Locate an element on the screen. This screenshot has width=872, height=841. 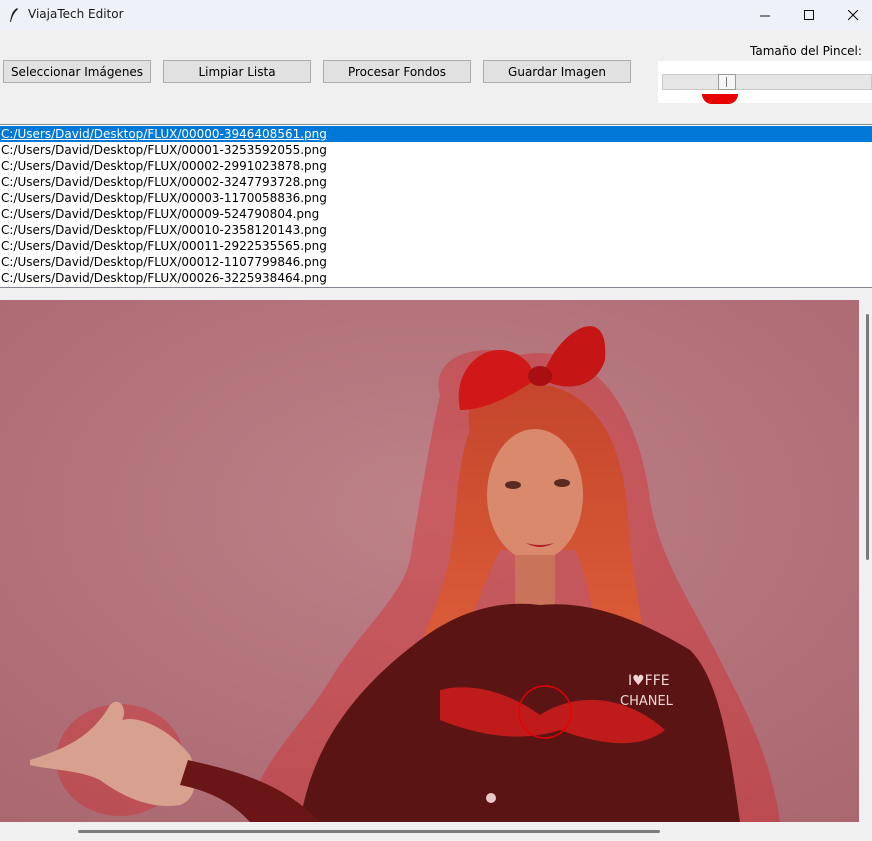
slider-trough is located at coordinates (767, 82).